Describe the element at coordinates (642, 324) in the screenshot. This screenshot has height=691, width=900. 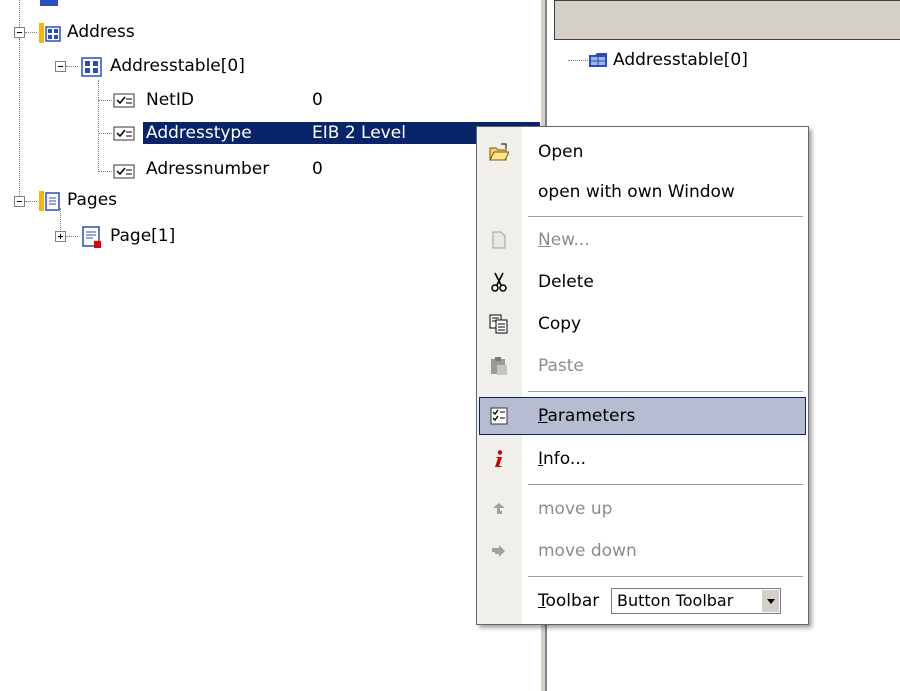
I see `menu-item-copy: Copy` at that location.